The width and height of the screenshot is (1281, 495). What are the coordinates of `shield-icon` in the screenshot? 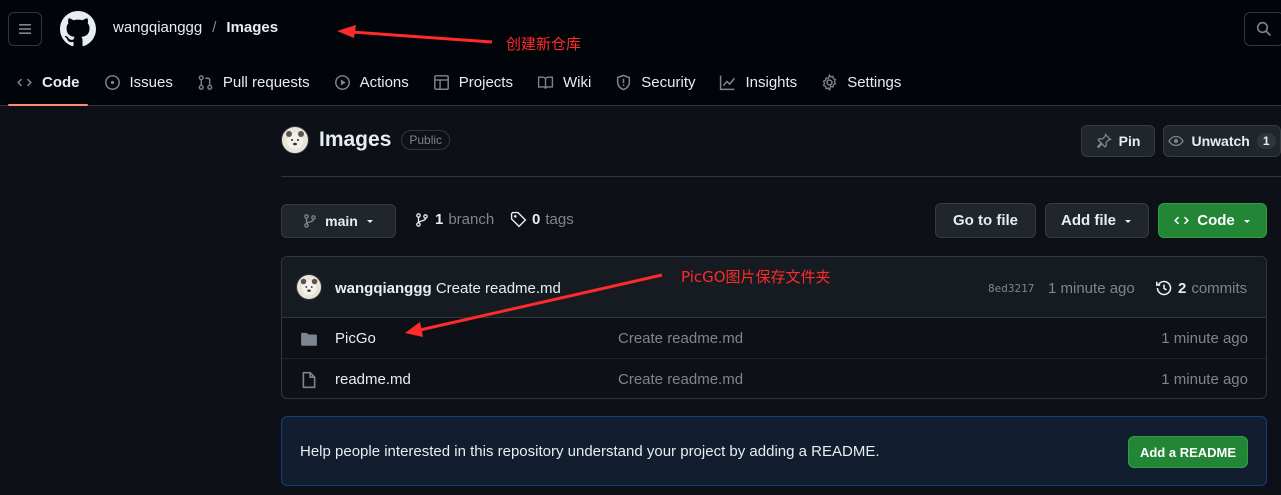 It's located at (624, 82).